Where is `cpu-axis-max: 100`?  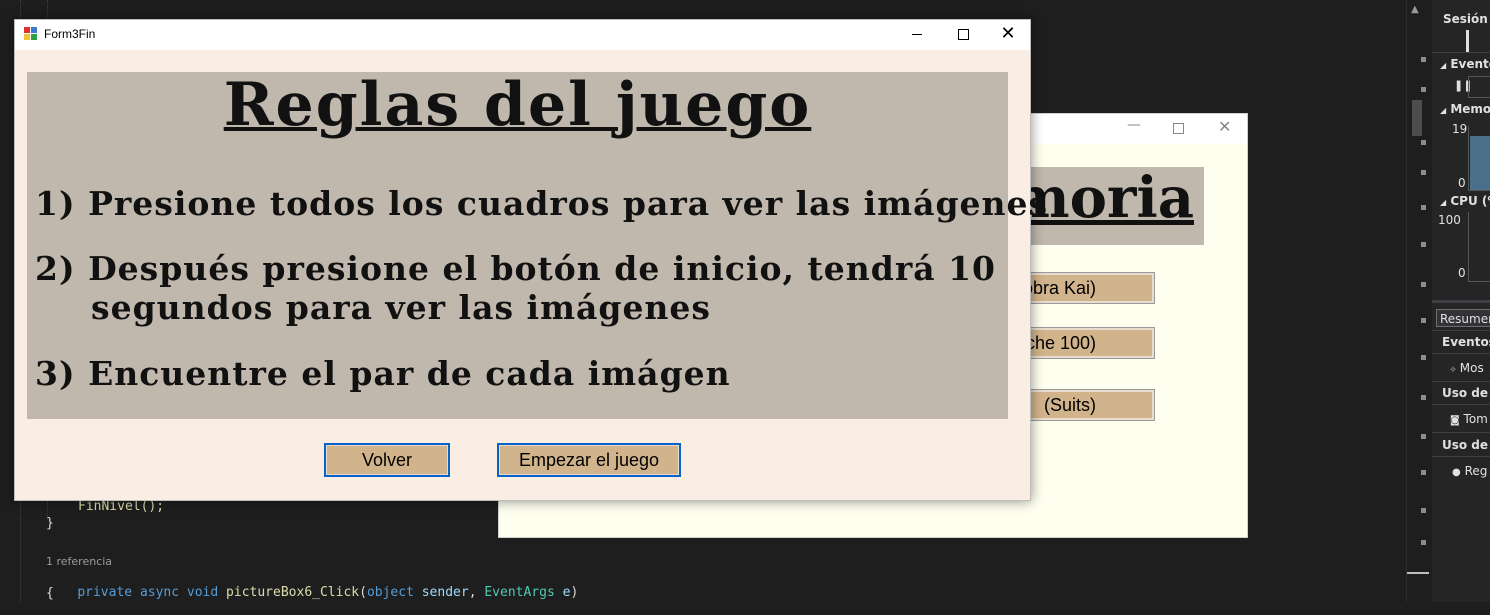
cpu-axis-max: 100 is located at coordinates (1449, 220).